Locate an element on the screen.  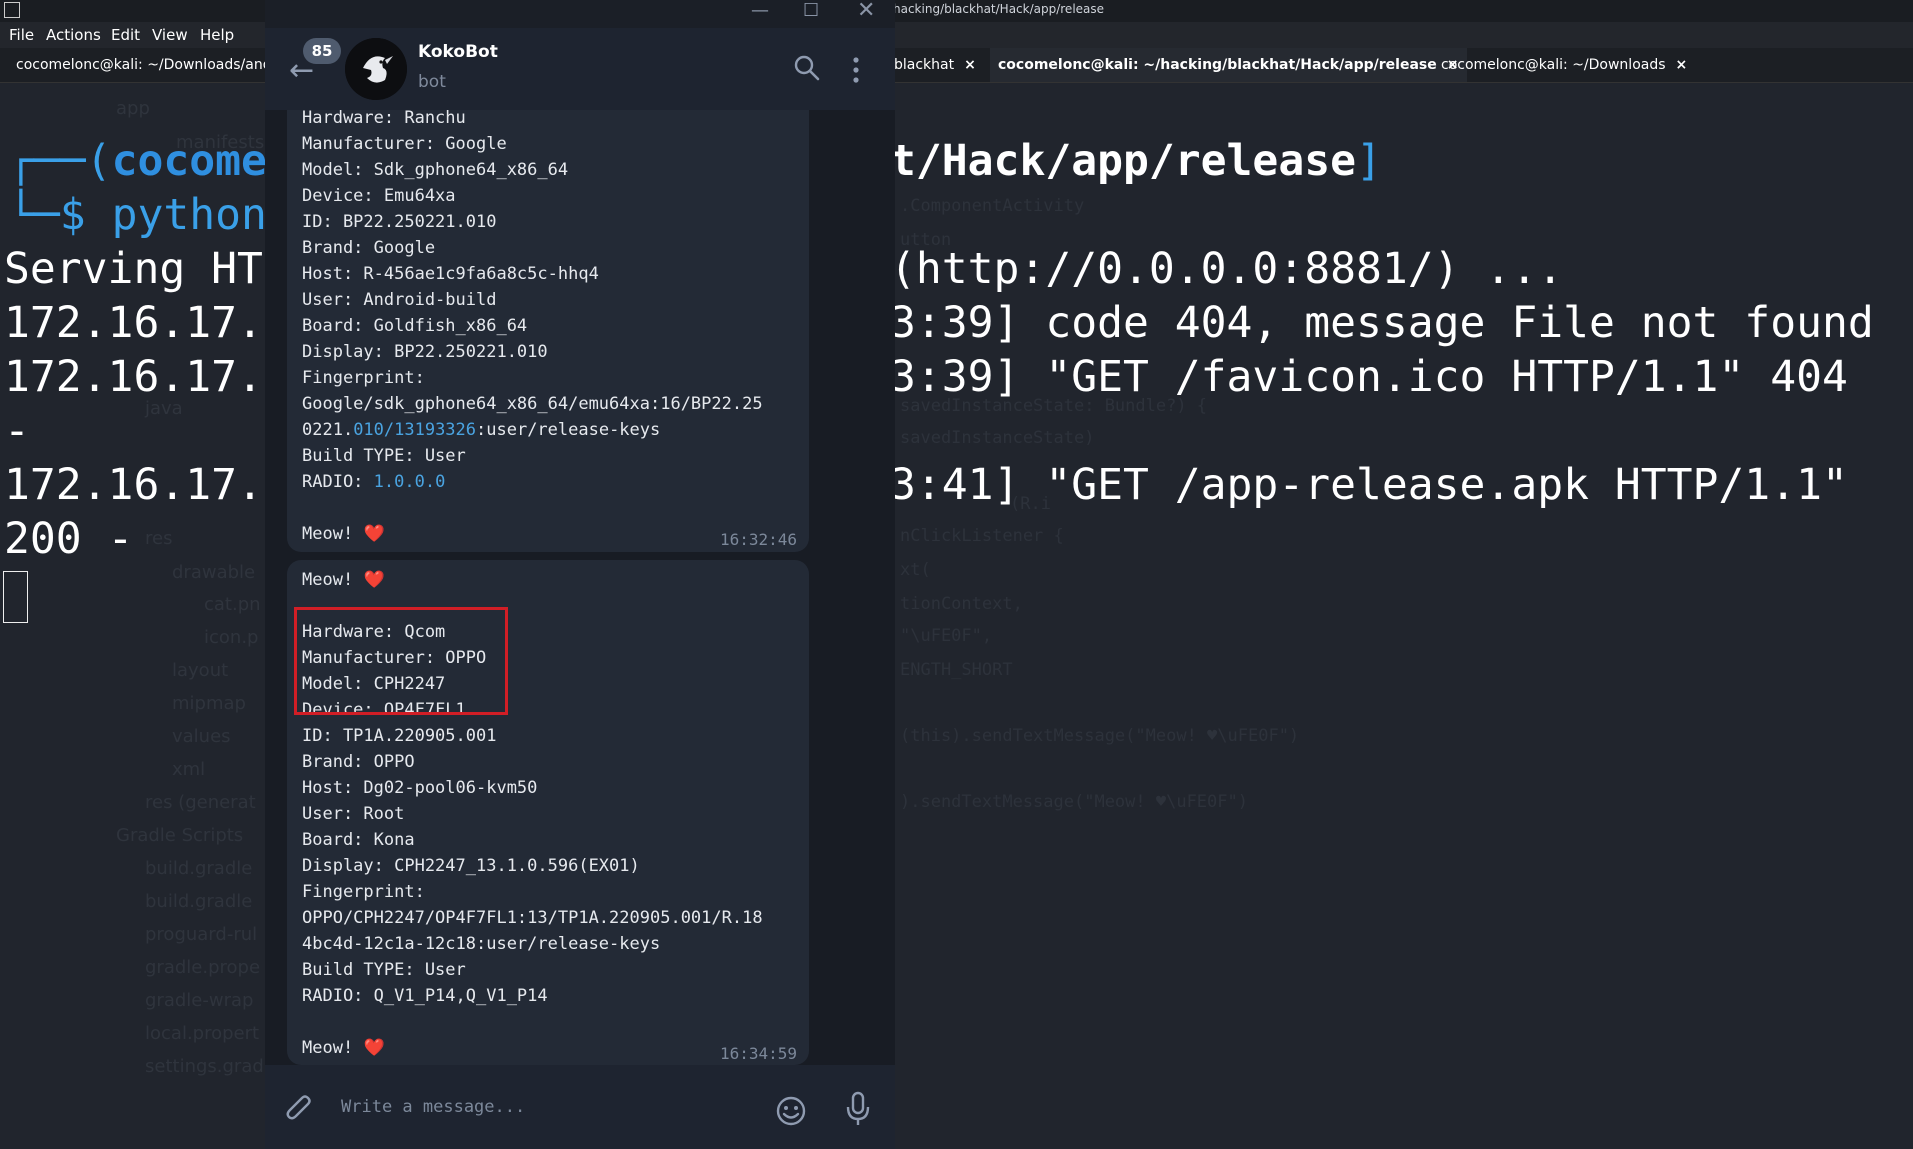
message-text-line: RADIO: Q_V1_P14,Q_V1_P14 is located at coordinates (425, 996).